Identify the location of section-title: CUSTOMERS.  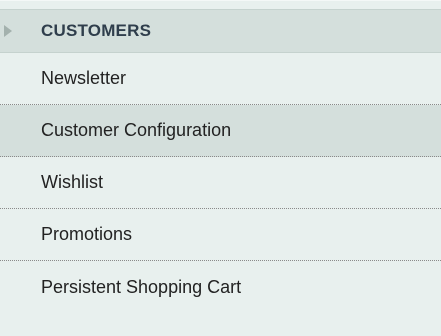
(96, 30).